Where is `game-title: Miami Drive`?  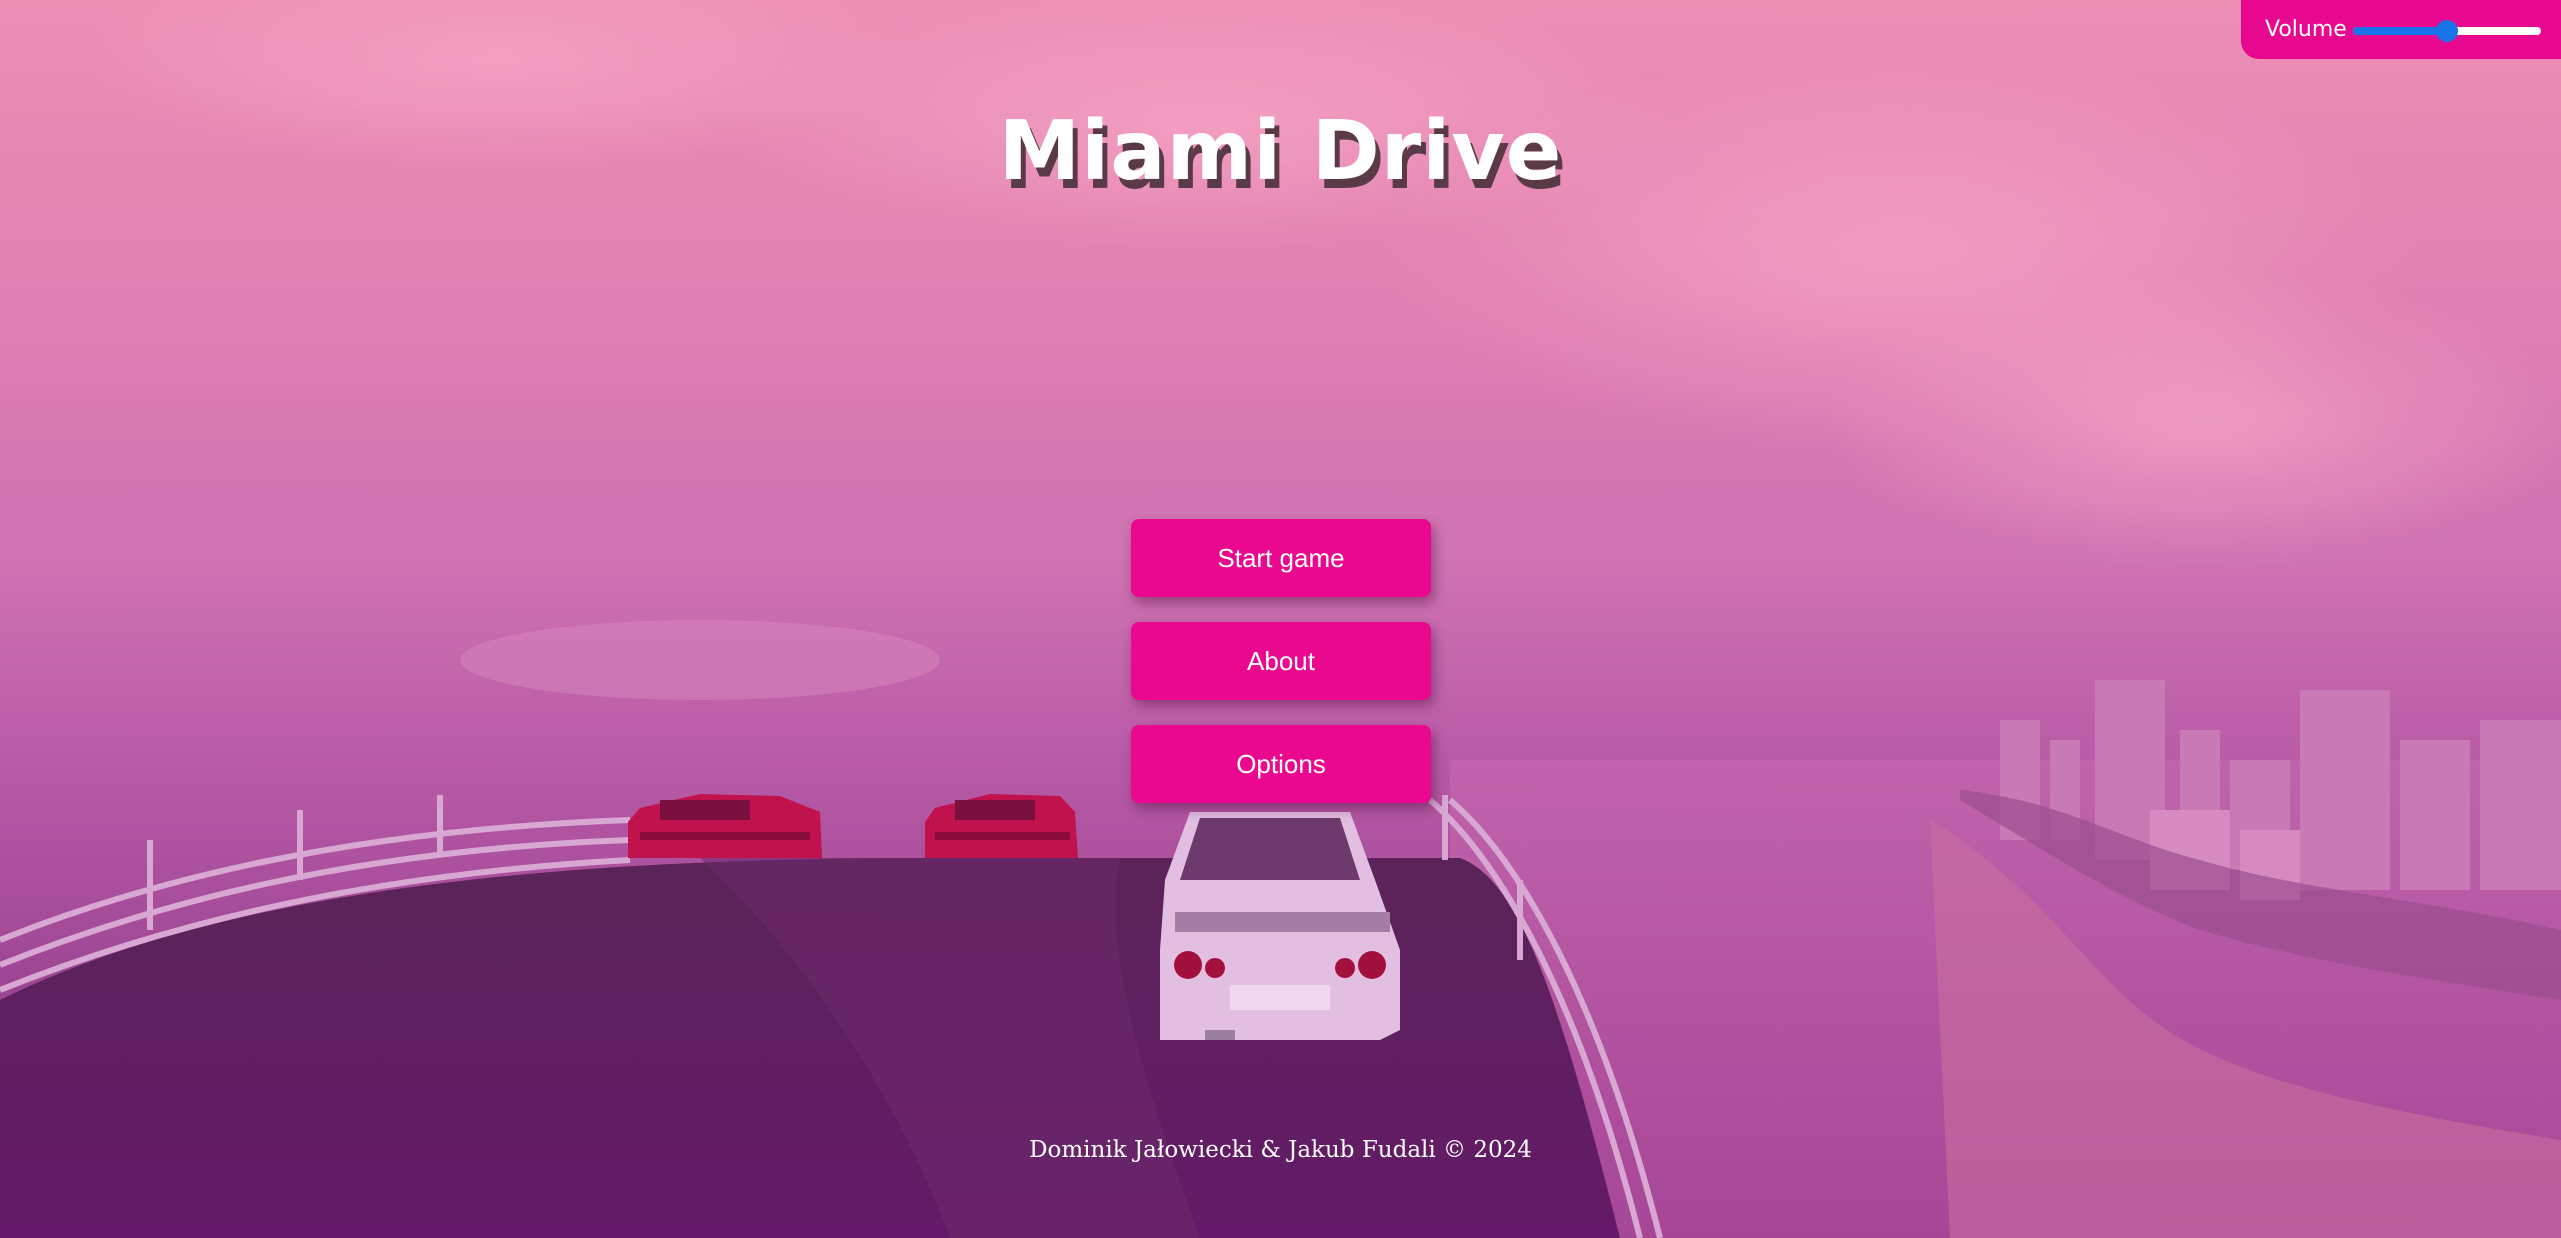 game-title: Miami Drive is located at coordinates (1280, 151).